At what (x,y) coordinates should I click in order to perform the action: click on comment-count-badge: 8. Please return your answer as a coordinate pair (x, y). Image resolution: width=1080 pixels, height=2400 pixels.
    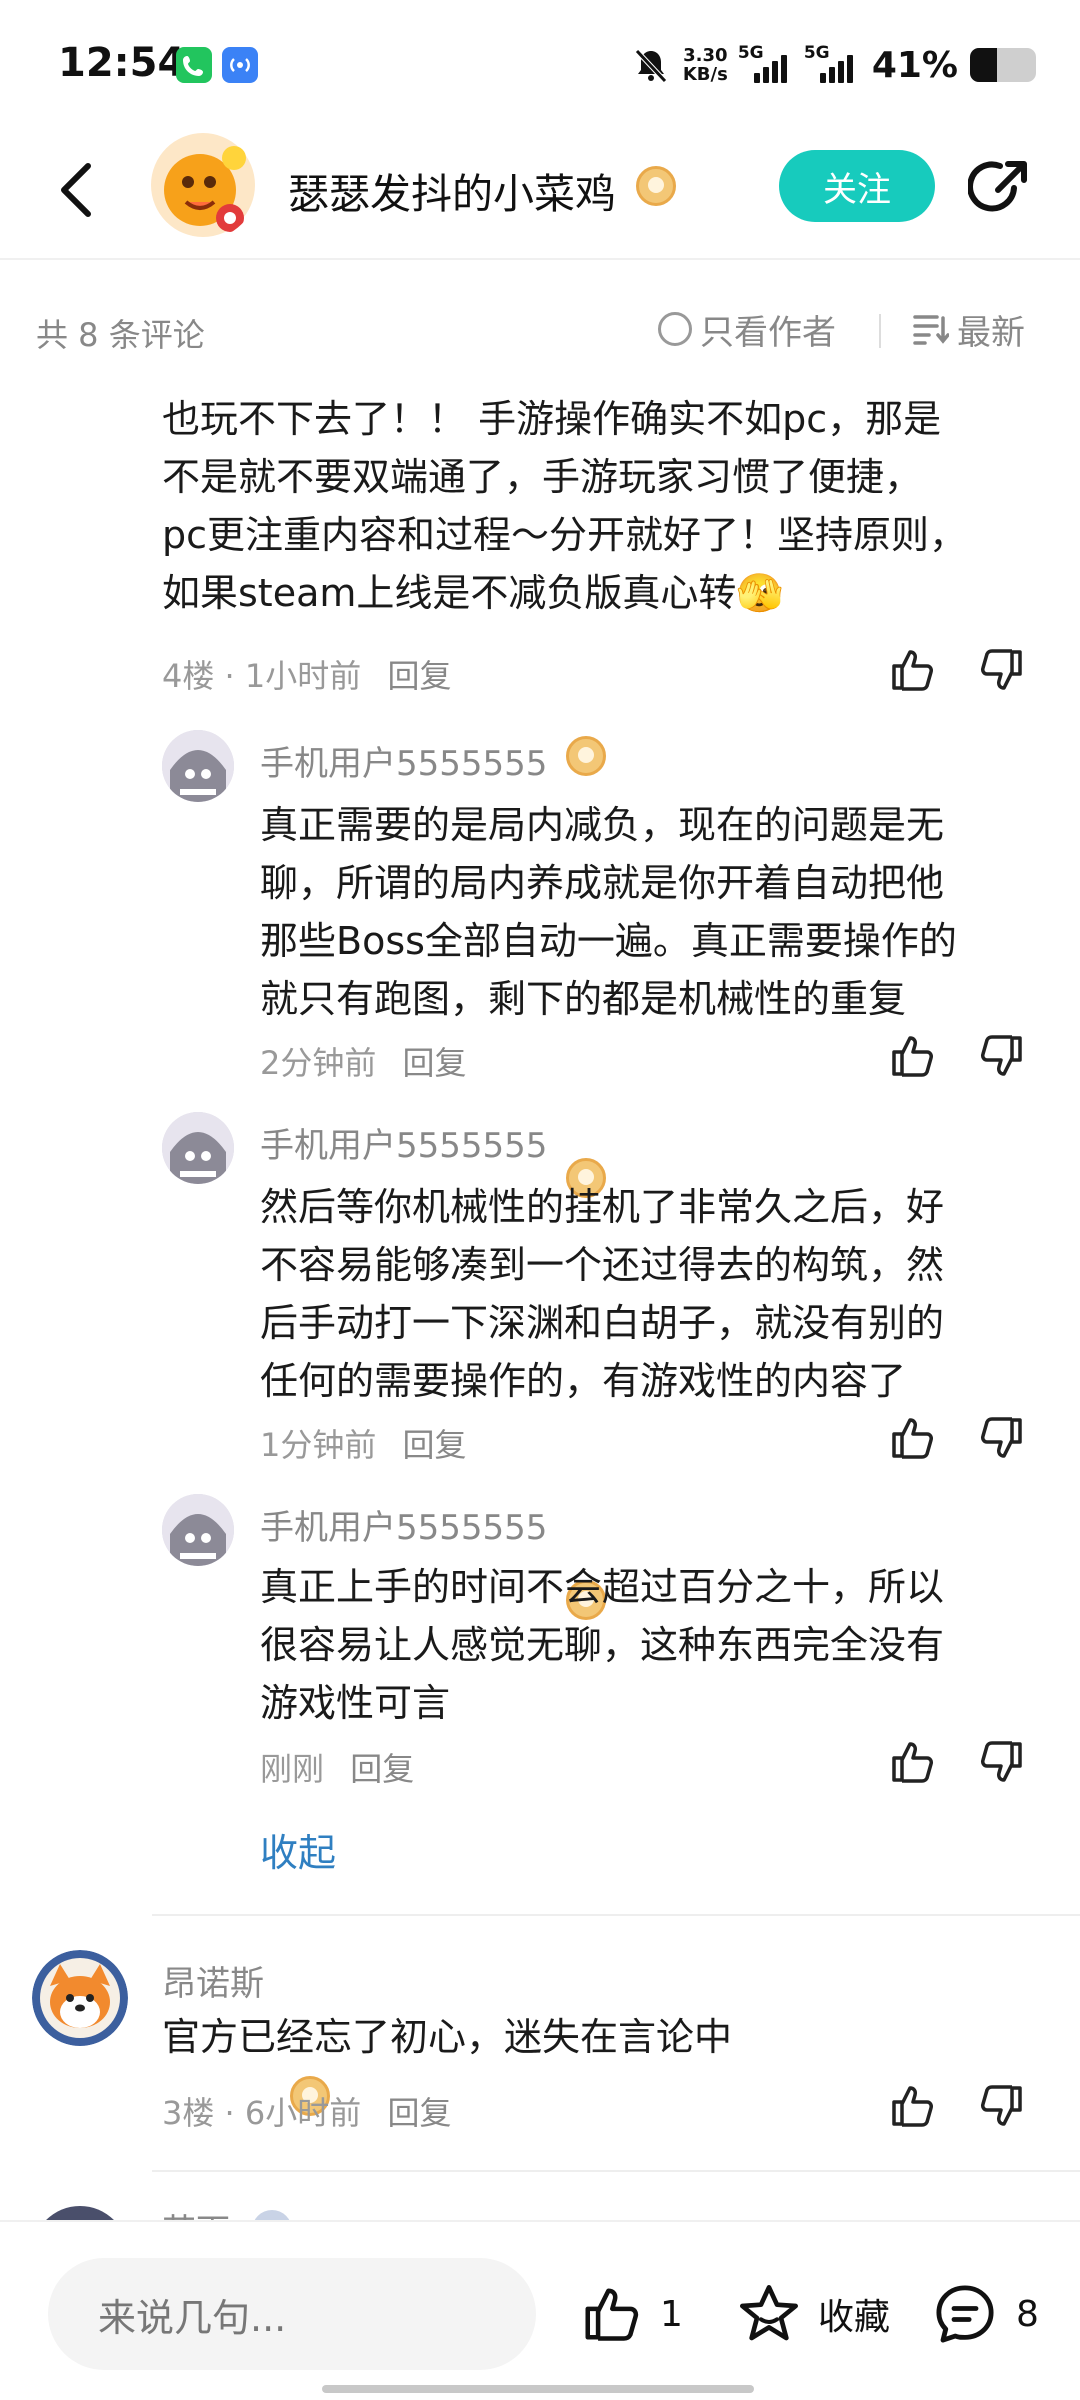
    Looking at the image, I should click on (1027, 2314).